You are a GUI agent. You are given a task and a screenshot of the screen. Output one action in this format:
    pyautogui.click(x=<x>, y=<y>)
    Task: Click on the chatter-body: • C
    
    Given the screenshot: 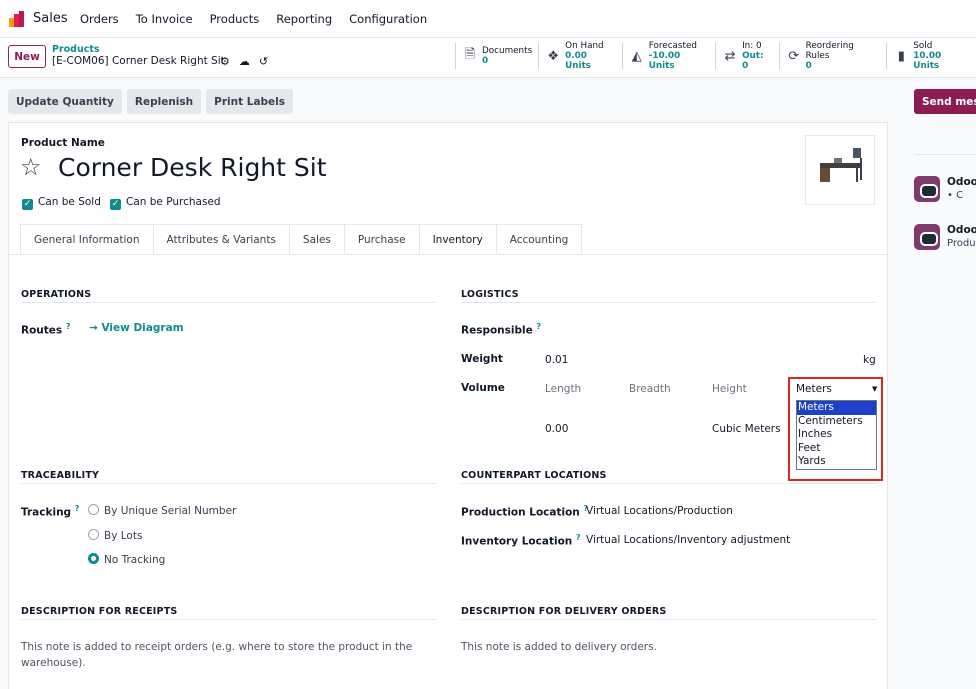 What is the action you would take?
    pyautogui.click(x=955, y=195)
    